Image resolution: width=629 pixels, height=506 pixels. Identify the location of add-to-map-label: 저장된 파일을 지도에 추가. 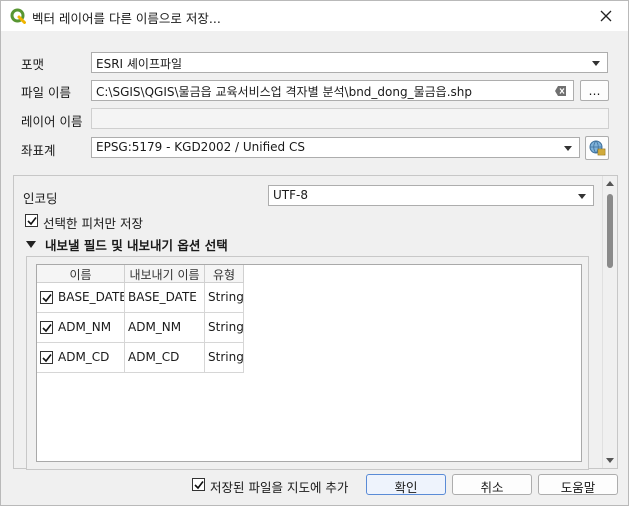
(279, 486).